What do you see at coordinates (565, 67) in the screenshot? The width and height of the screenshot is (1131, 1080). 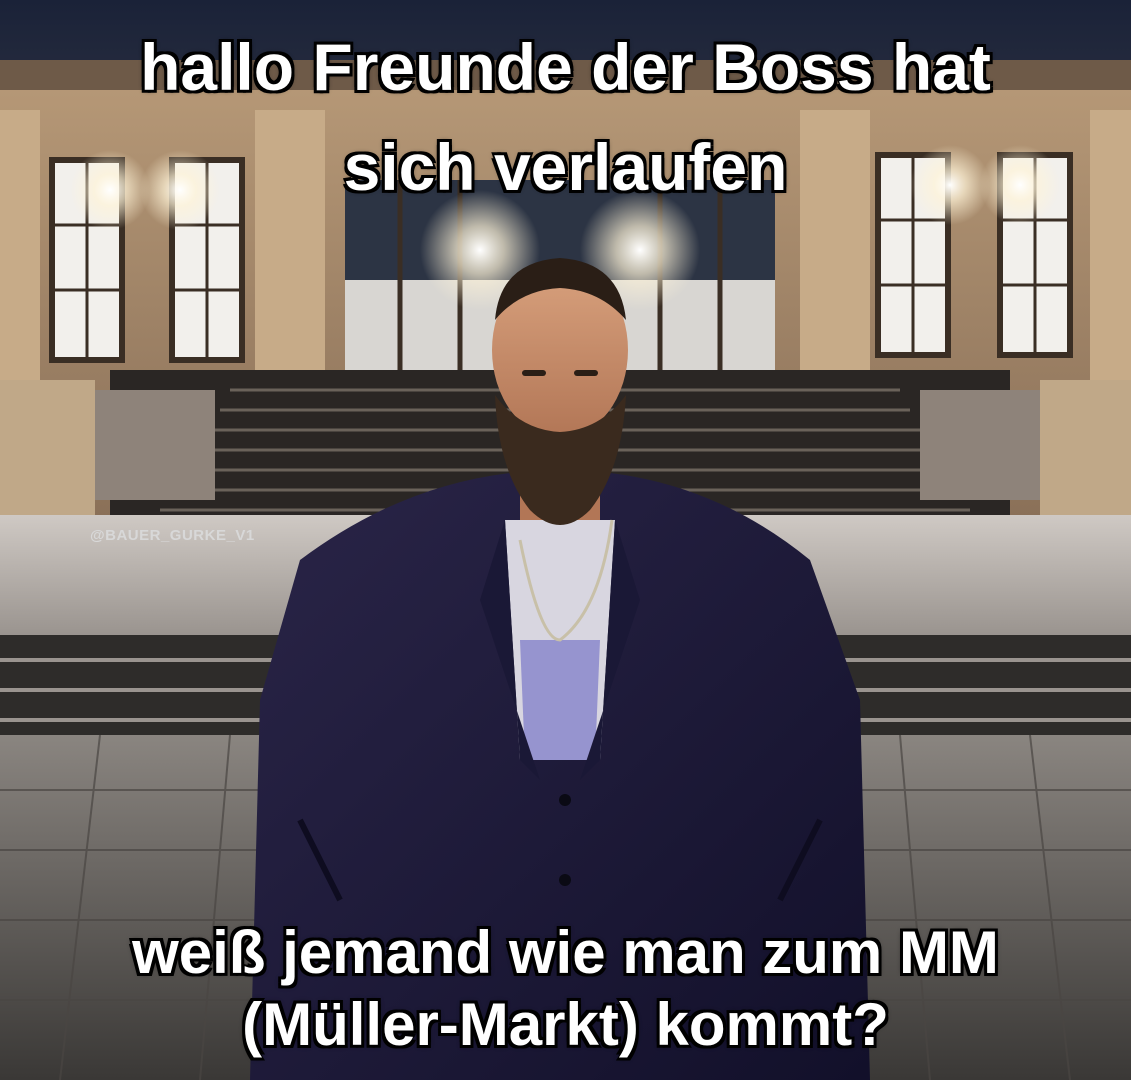 I see `top-caption-line-1: hallo Freunde der Boss hat` at bounding box center [565, 67].